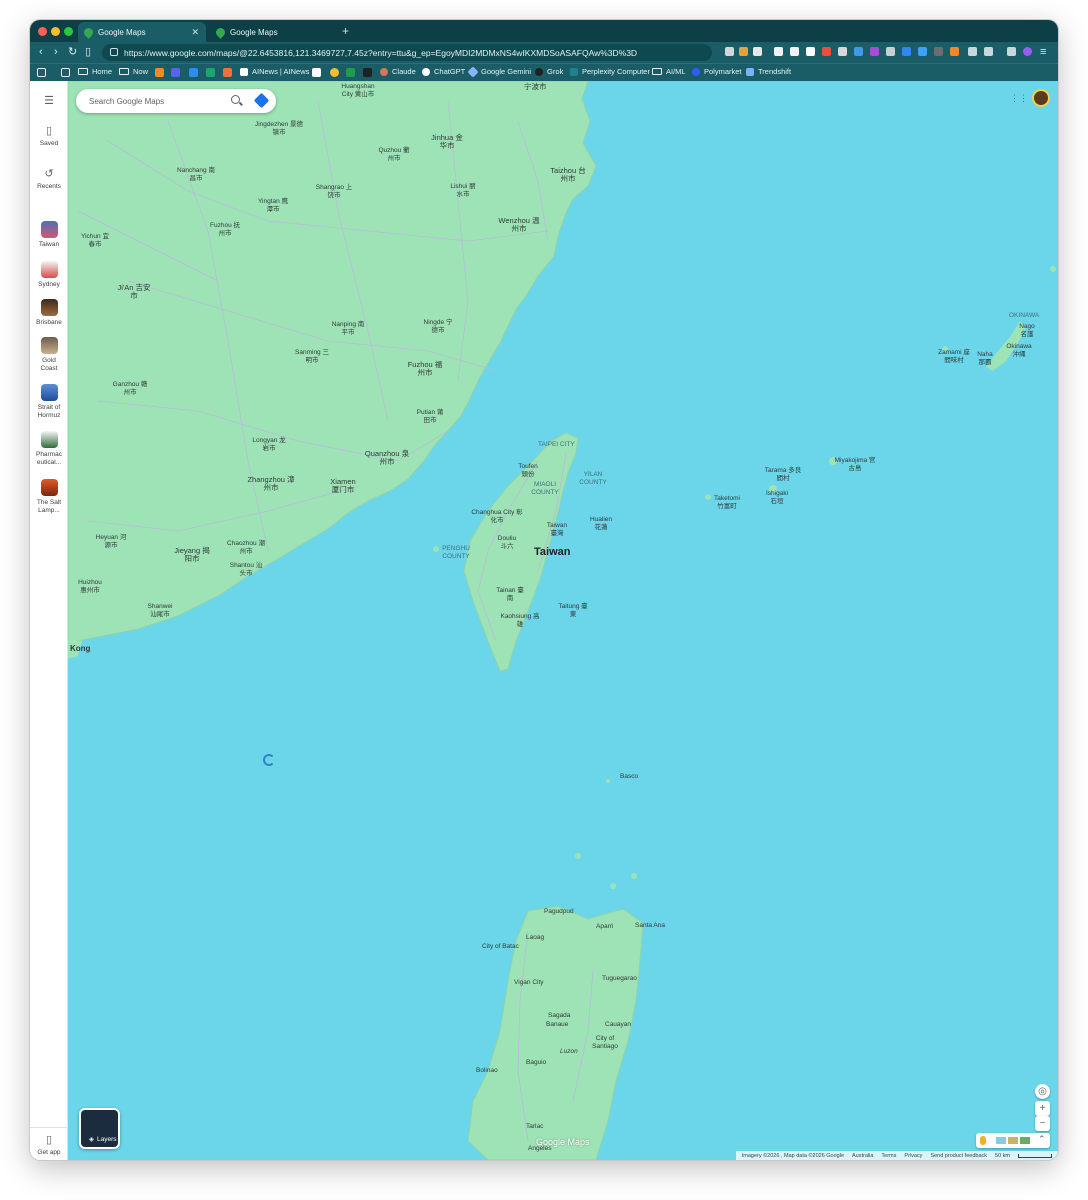 Image resolution: width=1088 pixels, height=1200 pixels. I want to click on map-label: Nanchang 南昌市, so click(196, 175).